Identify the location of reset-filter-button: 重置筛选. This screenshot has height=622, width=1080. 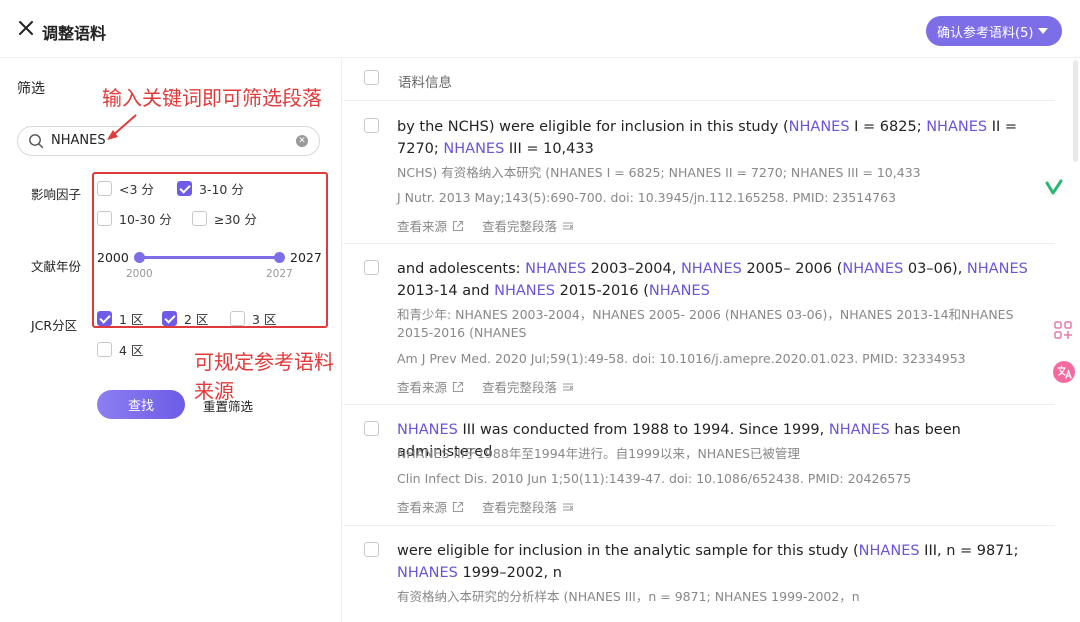
(228, 405).